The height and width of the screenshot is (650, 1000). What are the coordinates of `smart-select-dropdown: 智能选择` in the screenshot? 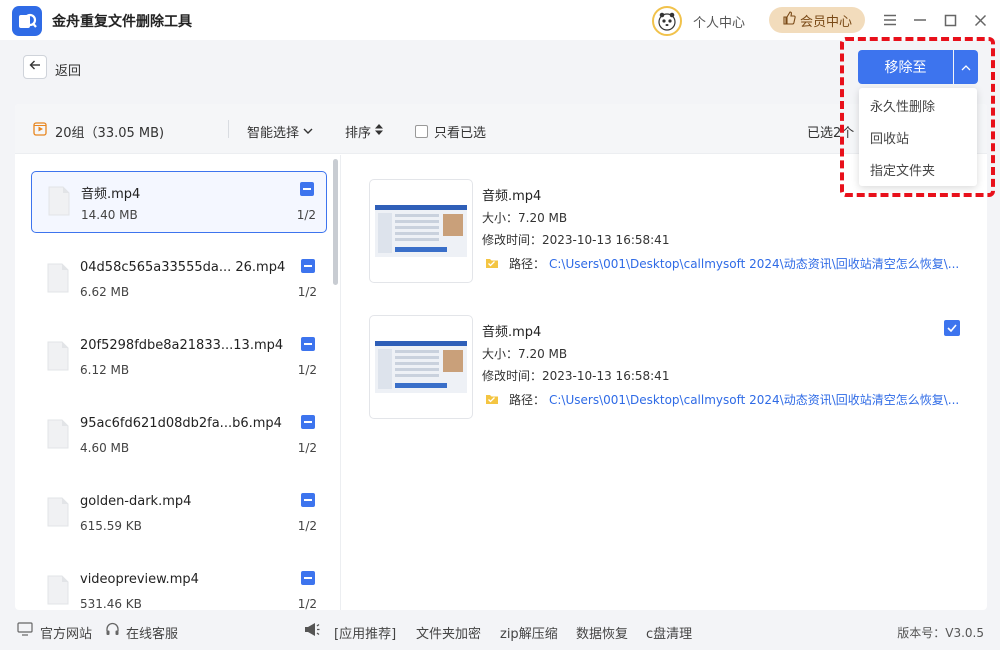 It's located at (280, 131).